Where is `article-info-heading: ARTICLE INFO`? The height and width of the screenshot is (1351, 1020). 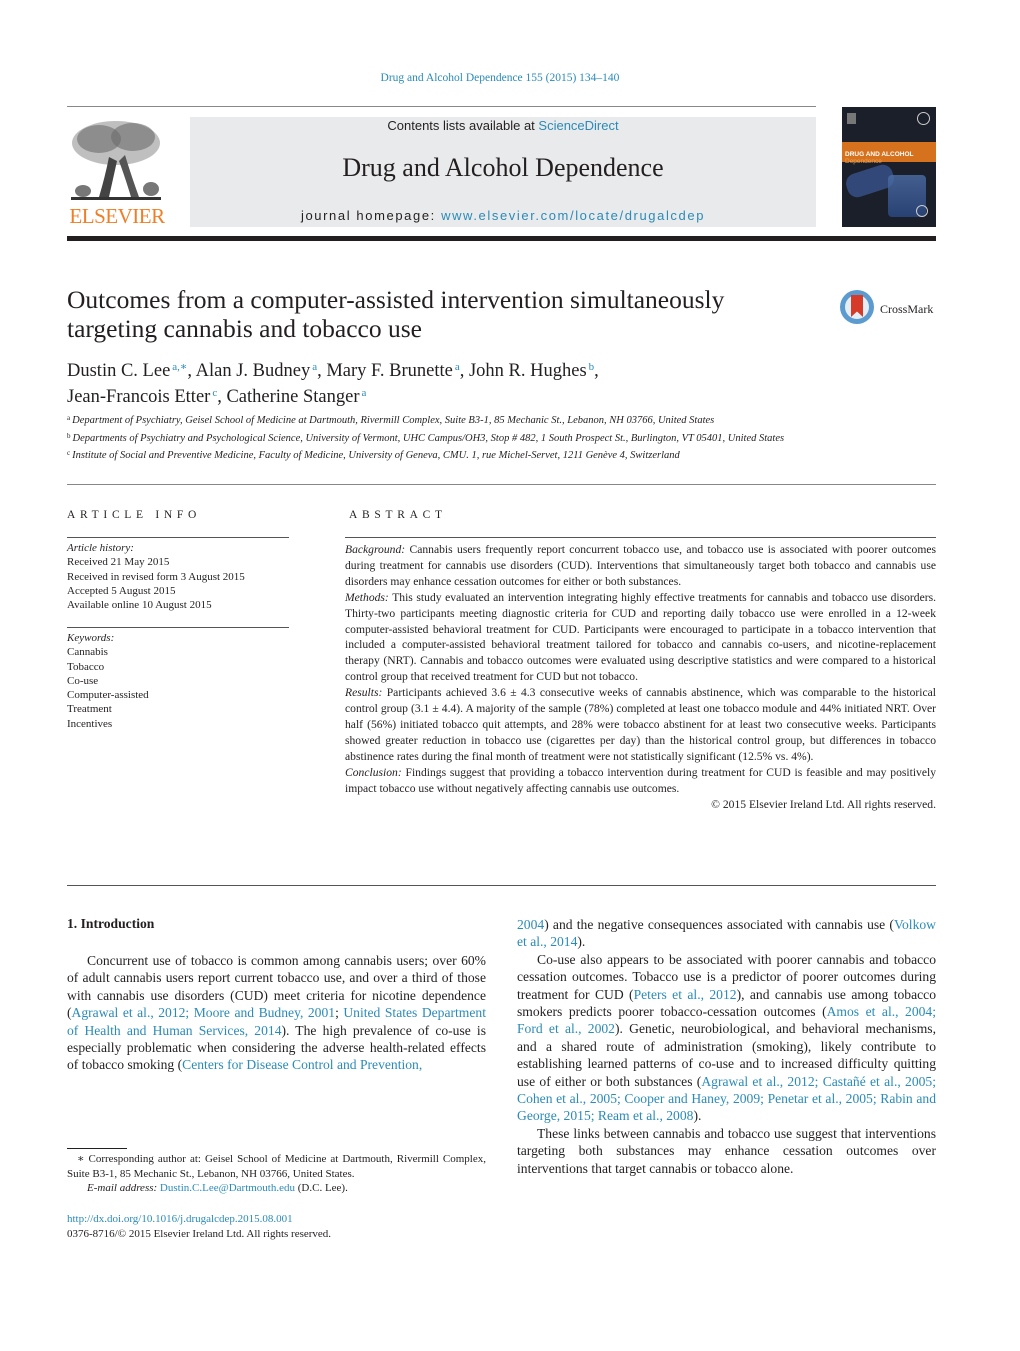 article-info-heading: ARTICLE INFO is located at coordinates (134, 515).